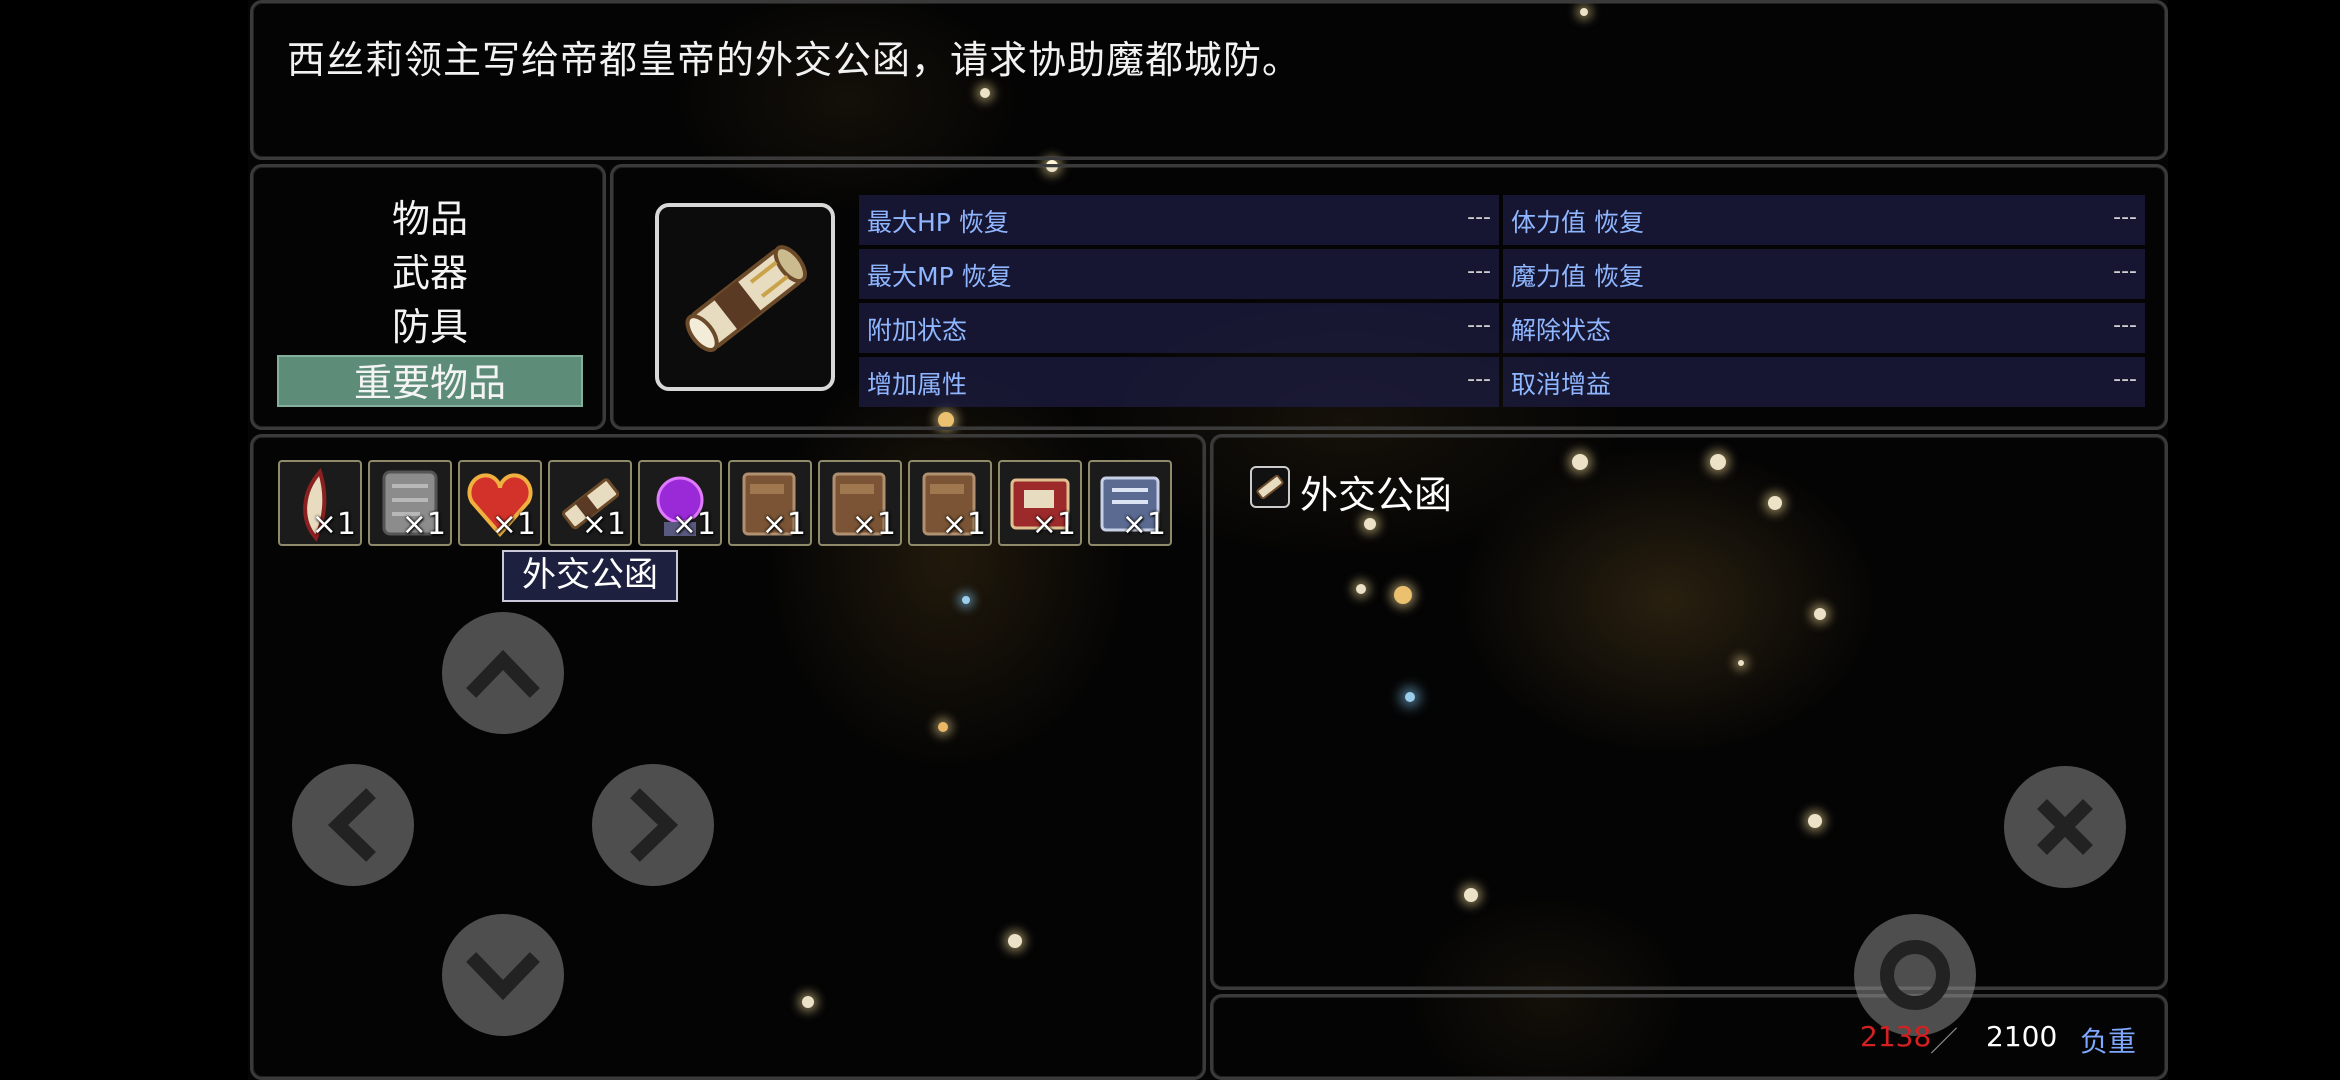 The width and height of the screenshot is (2340, 1080). I want to click on cancel-button, so click(2065, 827).